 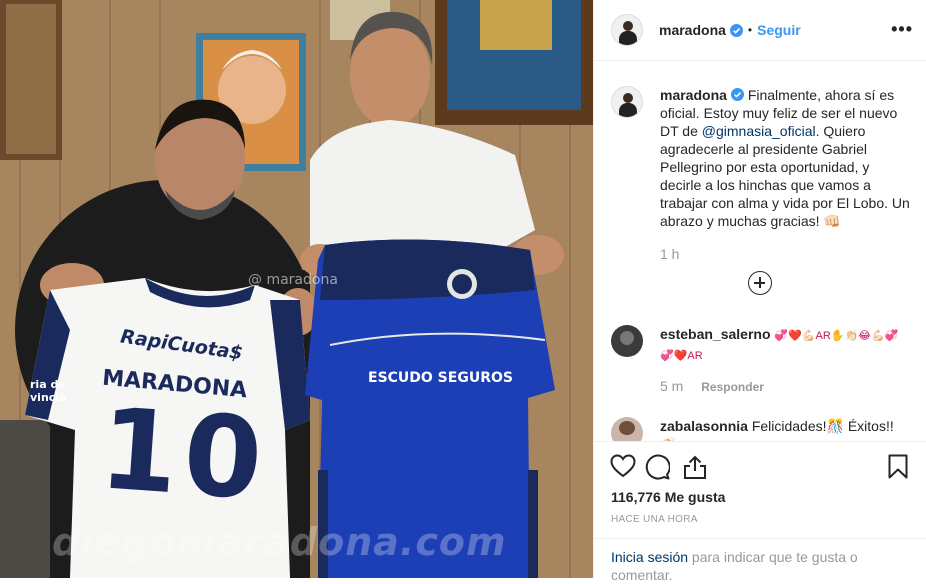 I want to click on header-username: maradona, so click(x=692, y=30).